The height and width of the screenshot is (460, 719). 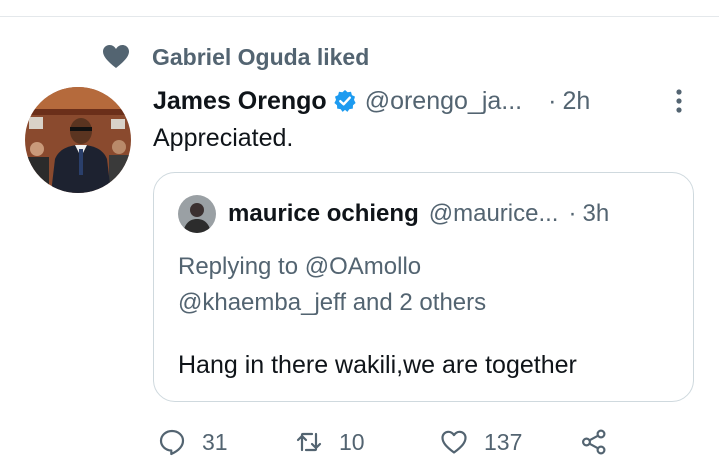 I want to click on verified-badge-icon, so click(x=345, y=101).